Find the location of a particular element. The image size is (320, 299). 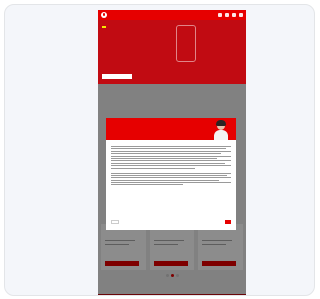

top-navigation-bar is located at coordinates (172, 15).